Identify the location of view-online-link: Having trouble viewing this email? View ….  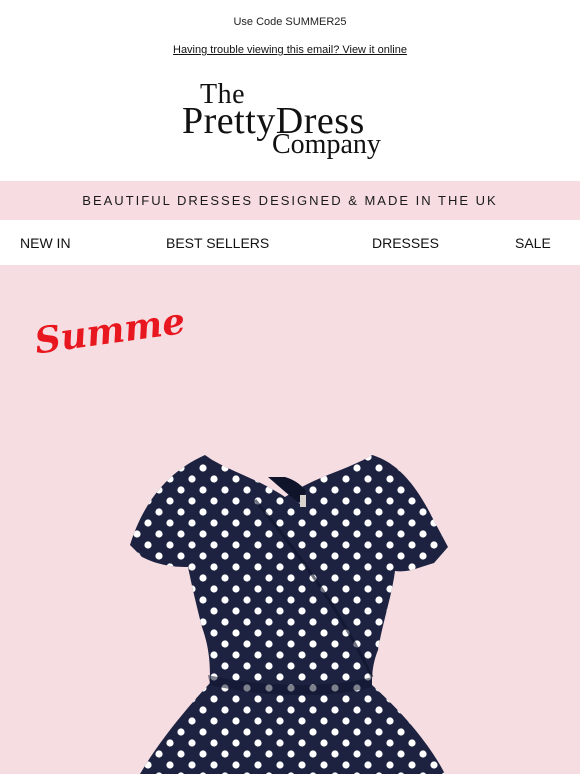
(290, 50).